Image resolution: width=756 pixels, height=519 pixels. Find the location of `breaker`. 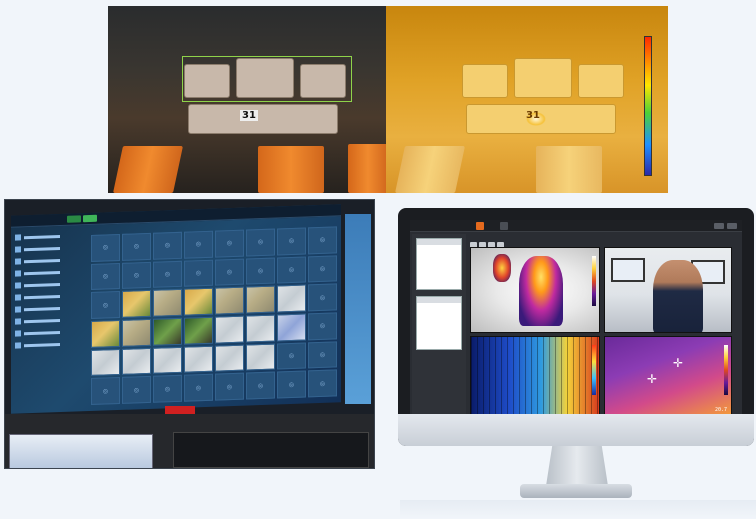

breaker is located at coordinates (485, 81).